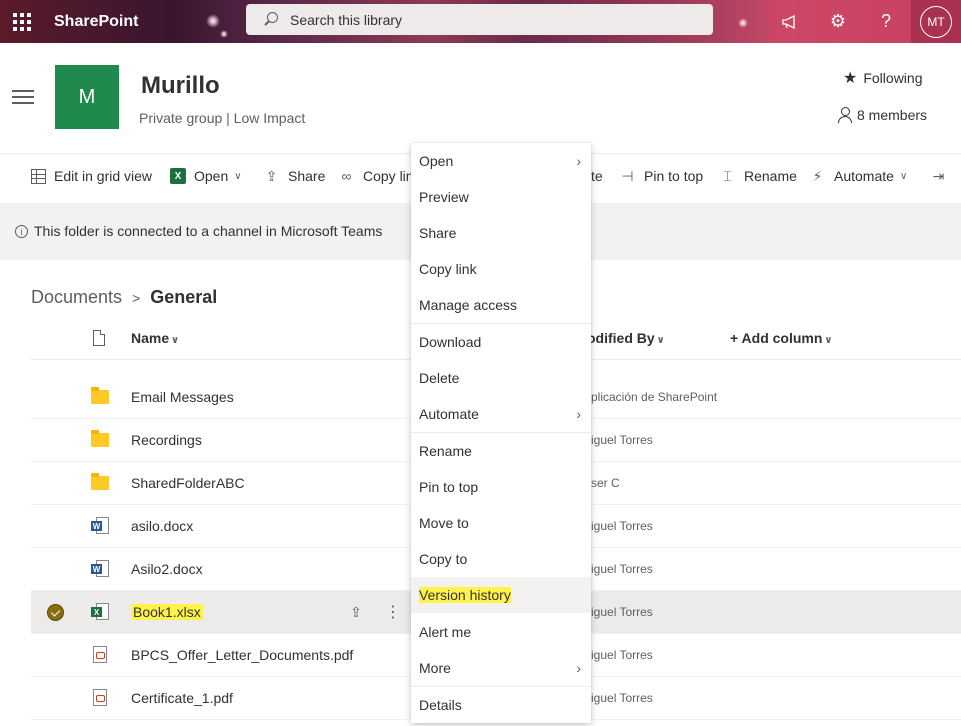 This screenshot has width=961, height=726. I want to click on site-title: Murillo, so click(180, 86).